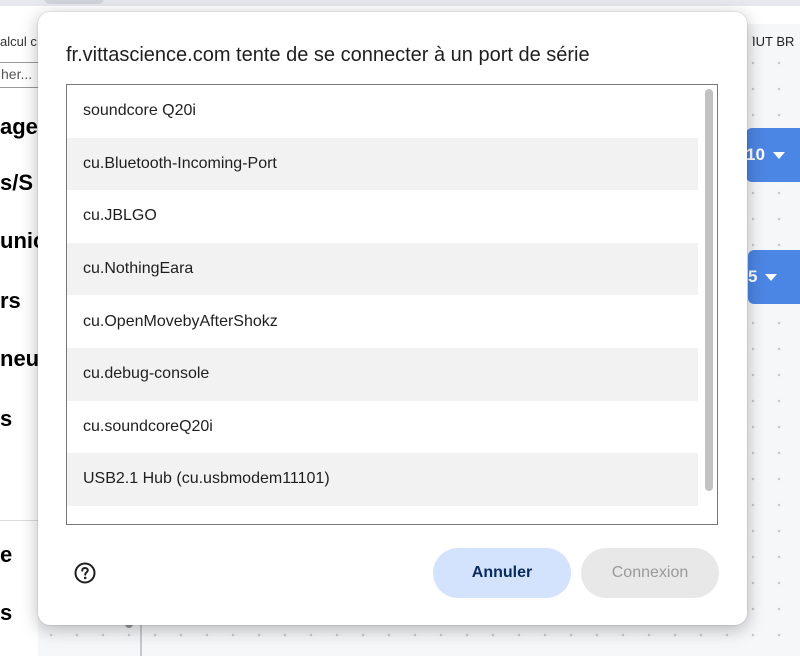  I want to click on sidebar-category: rs, so click(10, 301).